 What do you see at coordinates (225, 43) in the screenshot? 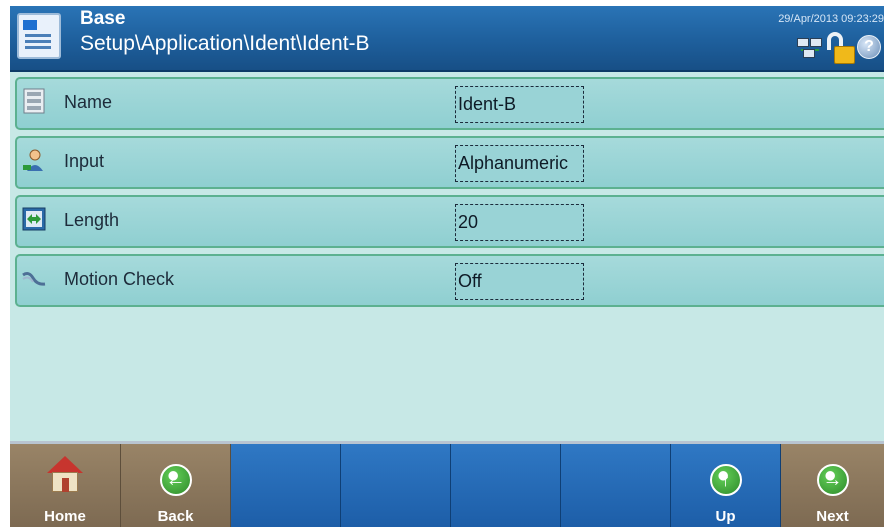
I see `breadcrumb-path: Setup\Application\Ident\Ident-B` at bounding box center [225, 43].